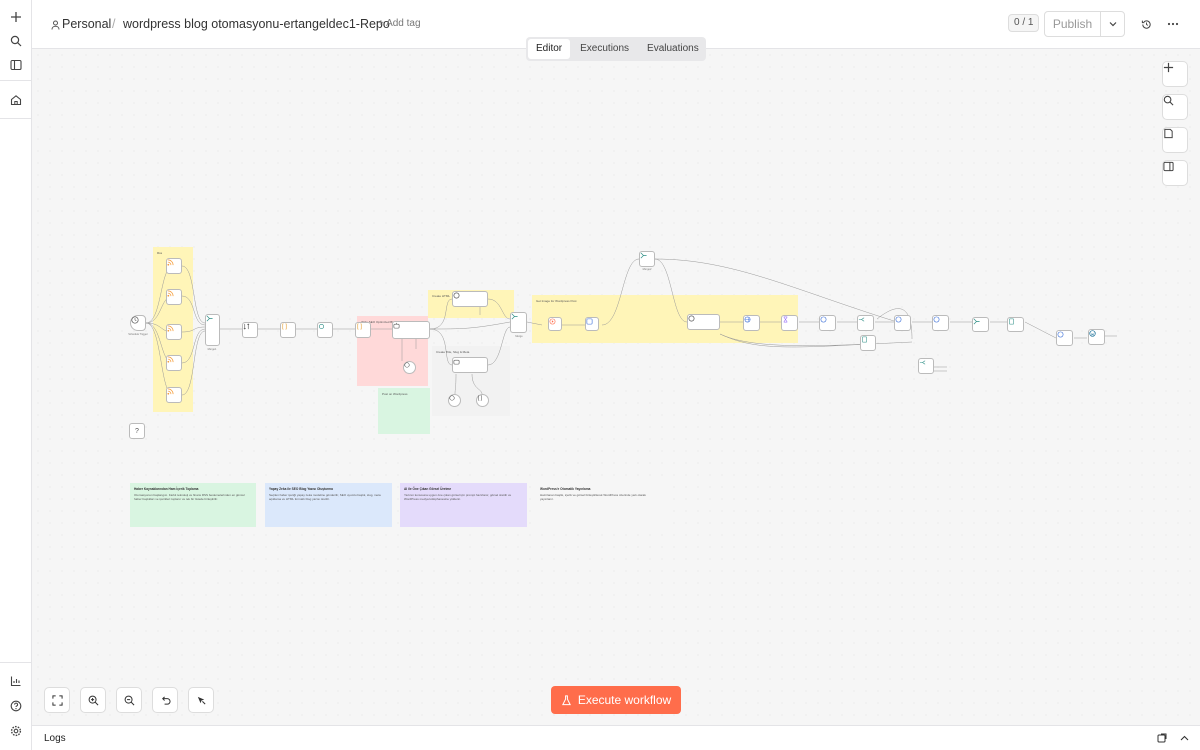 Image resolution: width=1200 pixels, height=750 pixels. I want to click on node-build-payload, so click(1015, 324).